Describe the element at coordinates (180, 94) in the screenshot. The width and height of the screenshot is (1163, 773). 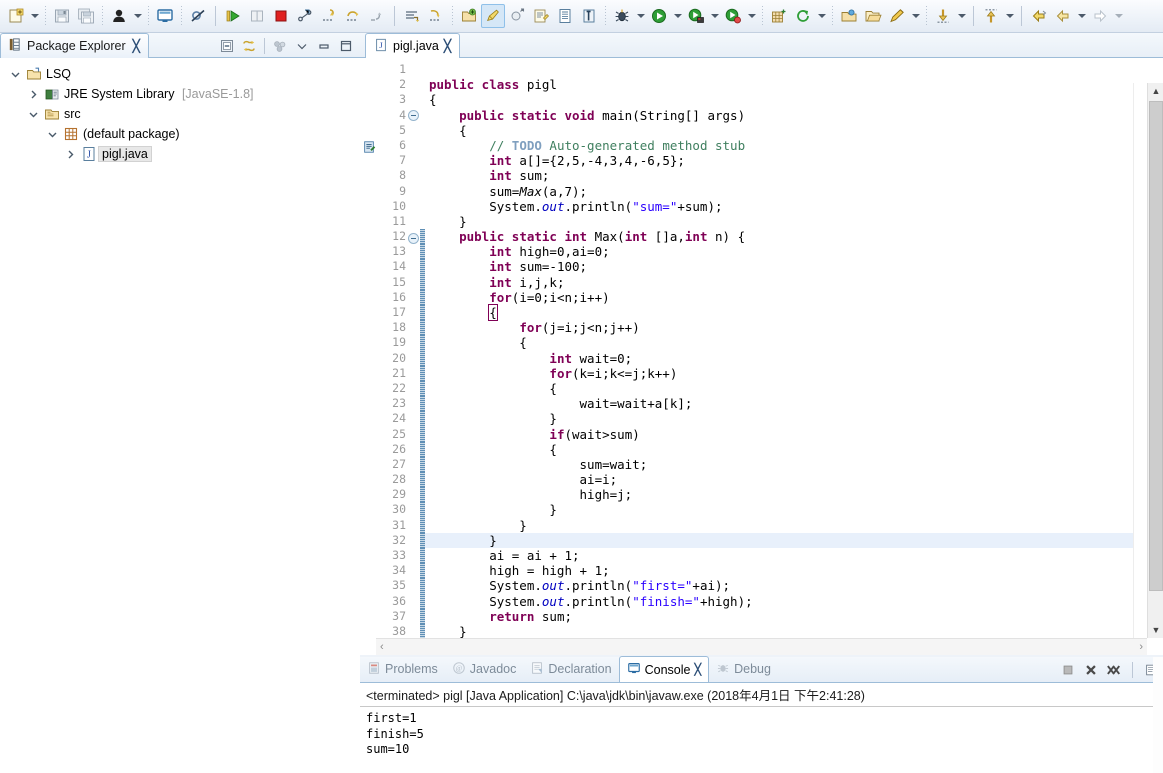
I see `tree-item-jre-library: JRE System Library [JavaSE-1.8]` at that location.